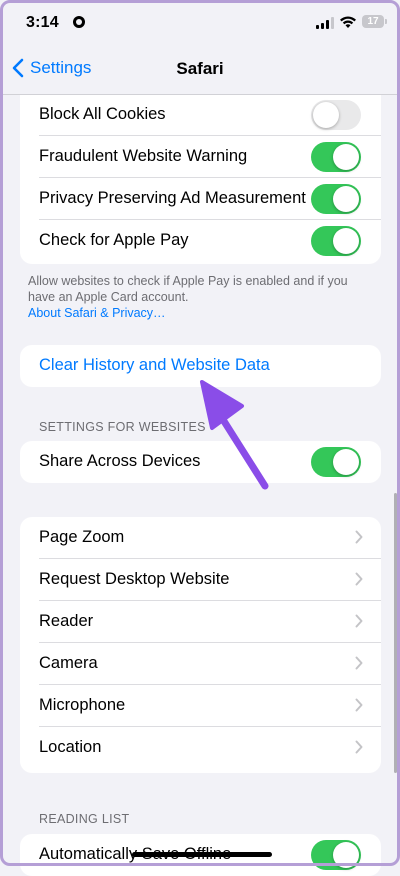 This screenshot has width=400, height=876. Describe the element at coordinates (66, 621) in the screenshot. I see `reader-label: Reader` at that location.